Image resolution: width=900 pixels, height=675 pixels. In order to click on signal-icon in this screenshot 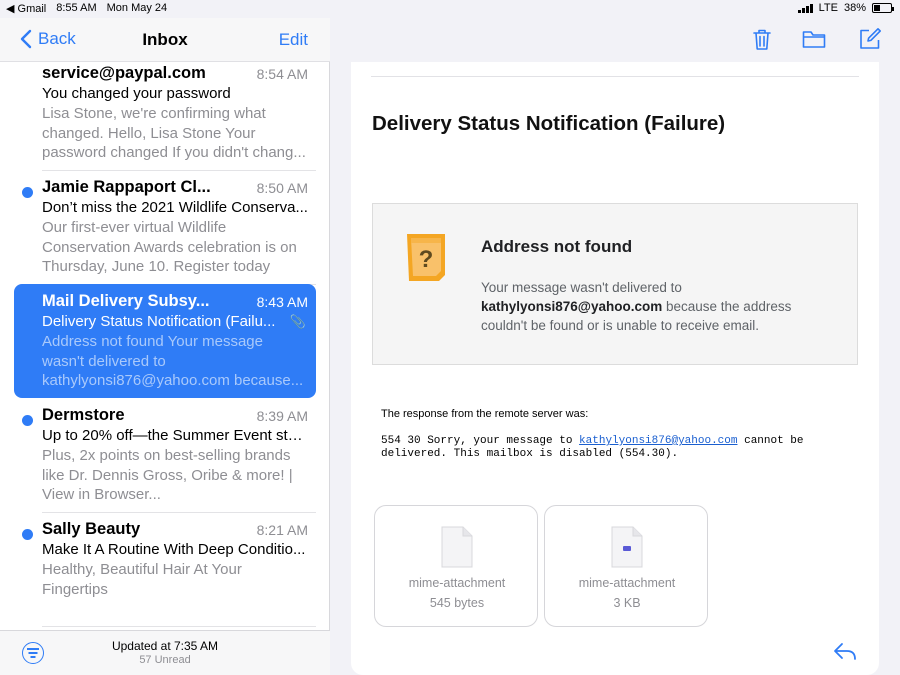, I will do `click(805, 8)`.